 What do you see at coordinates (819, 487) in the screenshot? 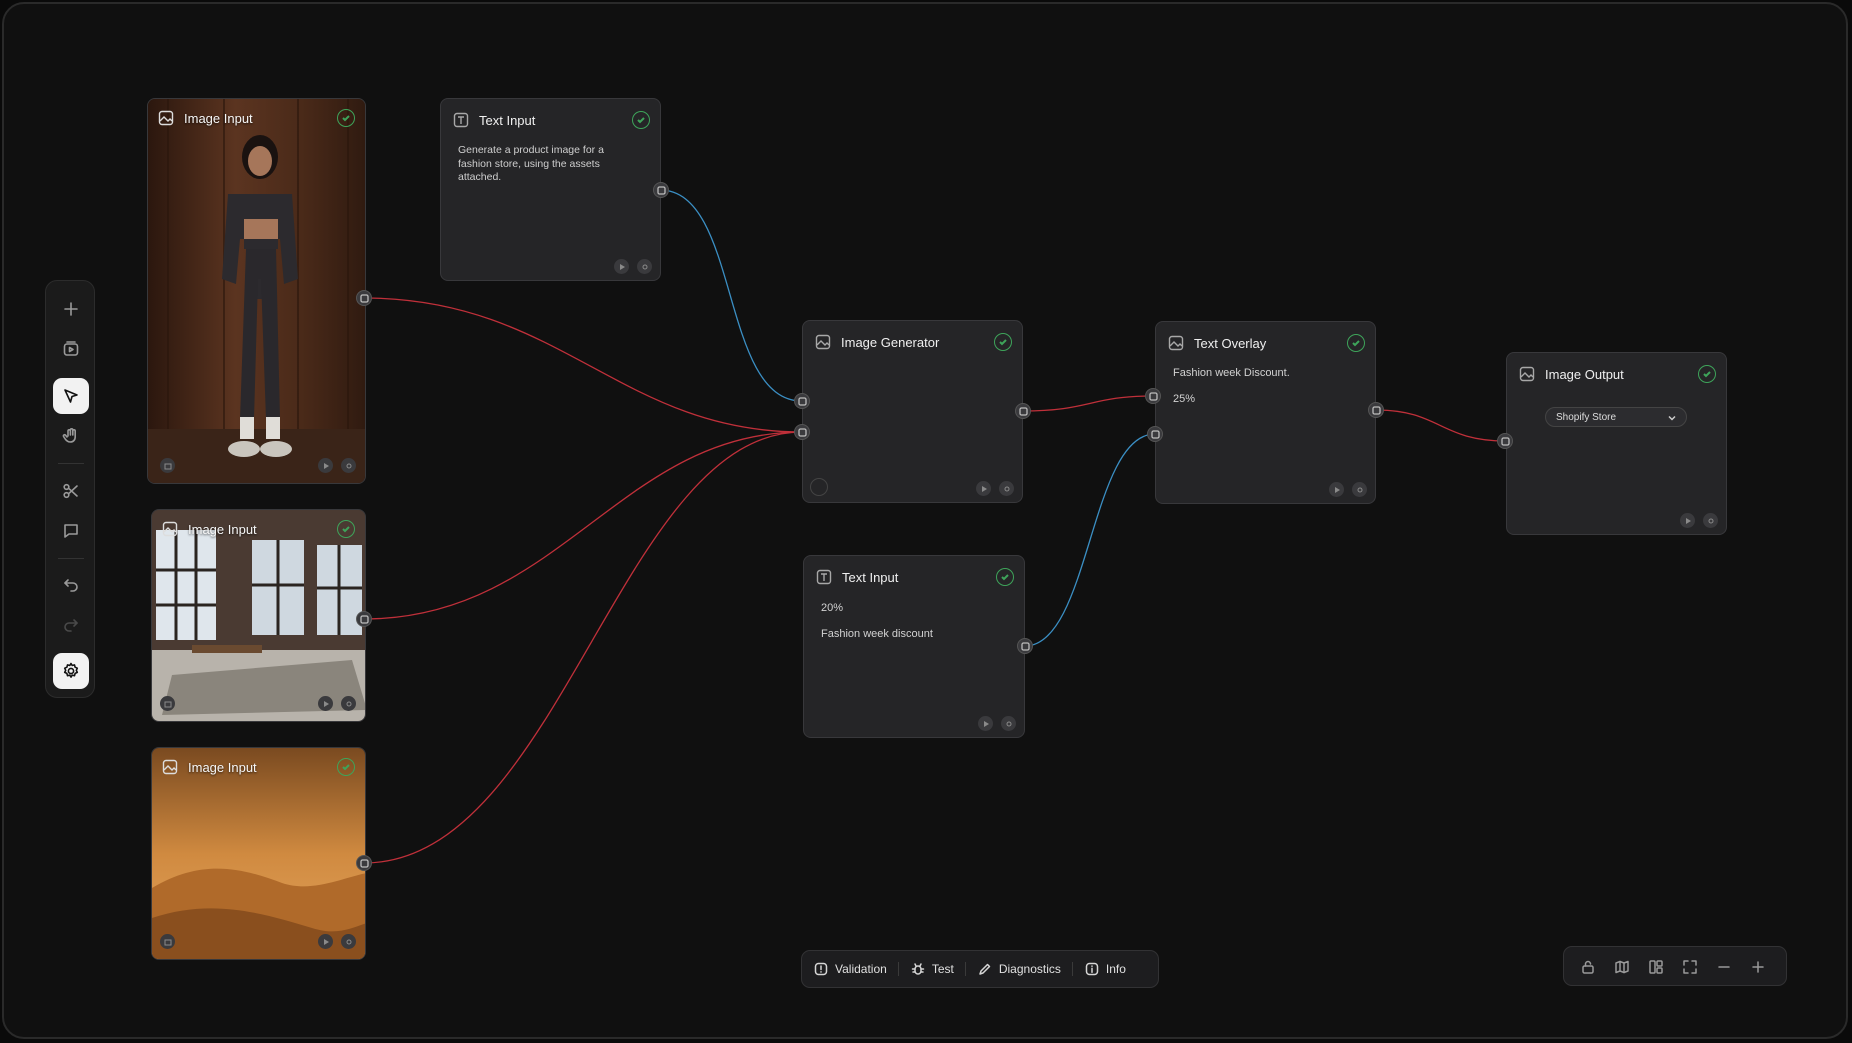
I see `loading-indicator` at bounding box center [819, 487].